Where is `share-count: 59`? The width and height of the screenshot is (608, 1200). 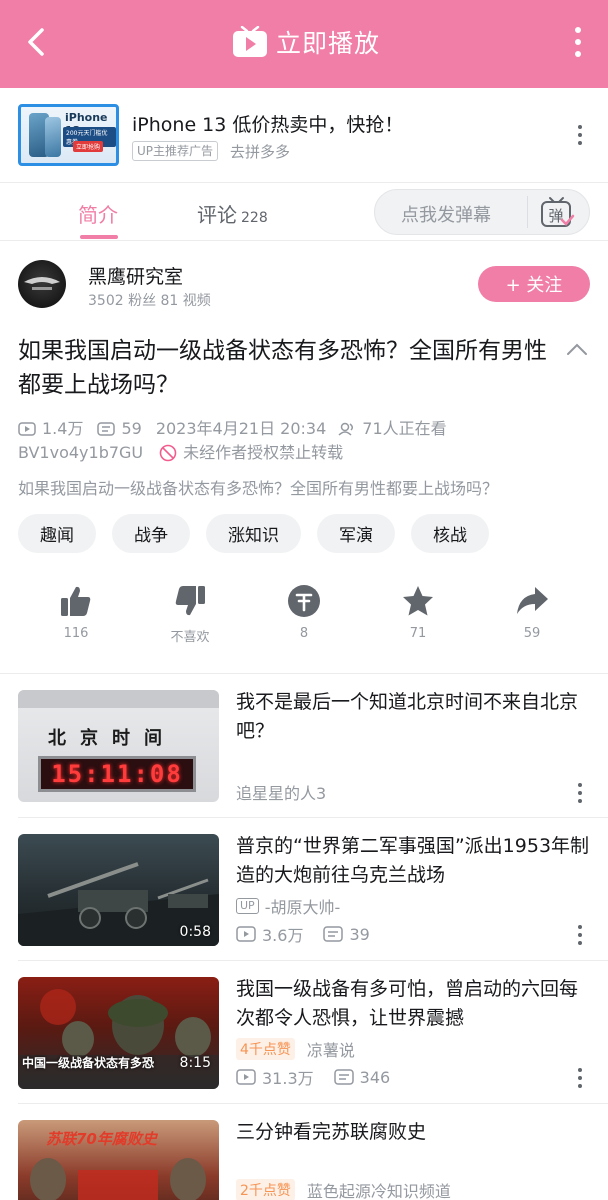
share-count: 59 is located at coordinates (532, 633).